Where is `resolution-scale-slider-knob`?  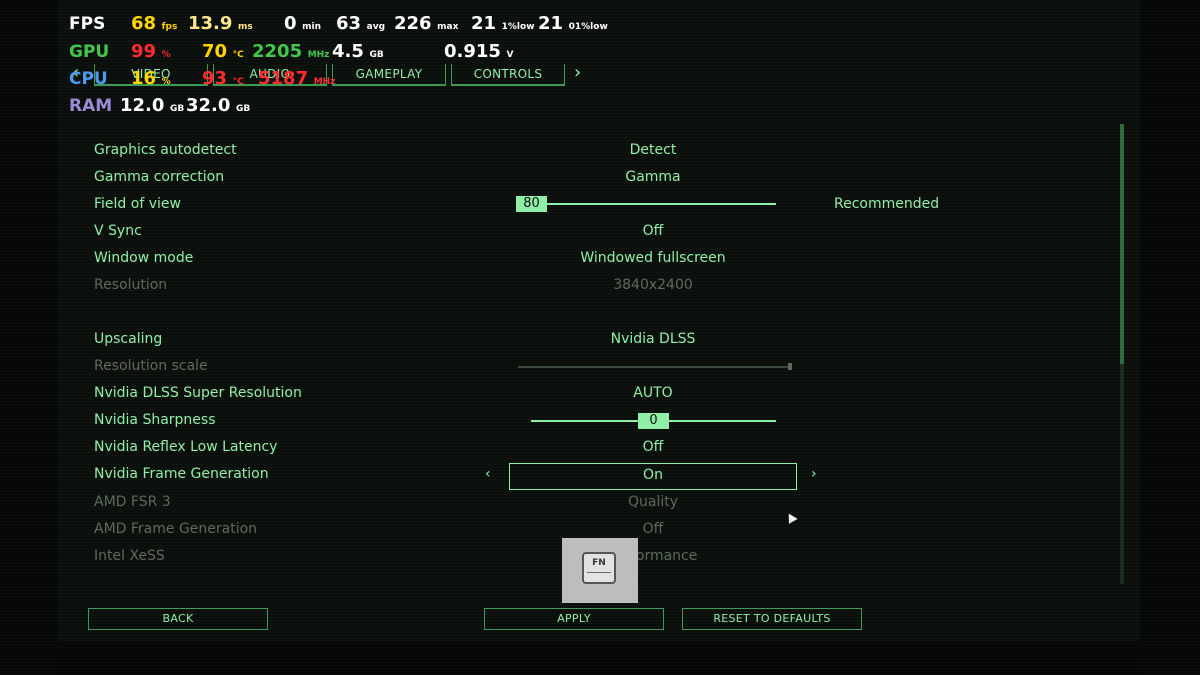 resolution-scale-slider-knob is located at coordinates (790, 366).